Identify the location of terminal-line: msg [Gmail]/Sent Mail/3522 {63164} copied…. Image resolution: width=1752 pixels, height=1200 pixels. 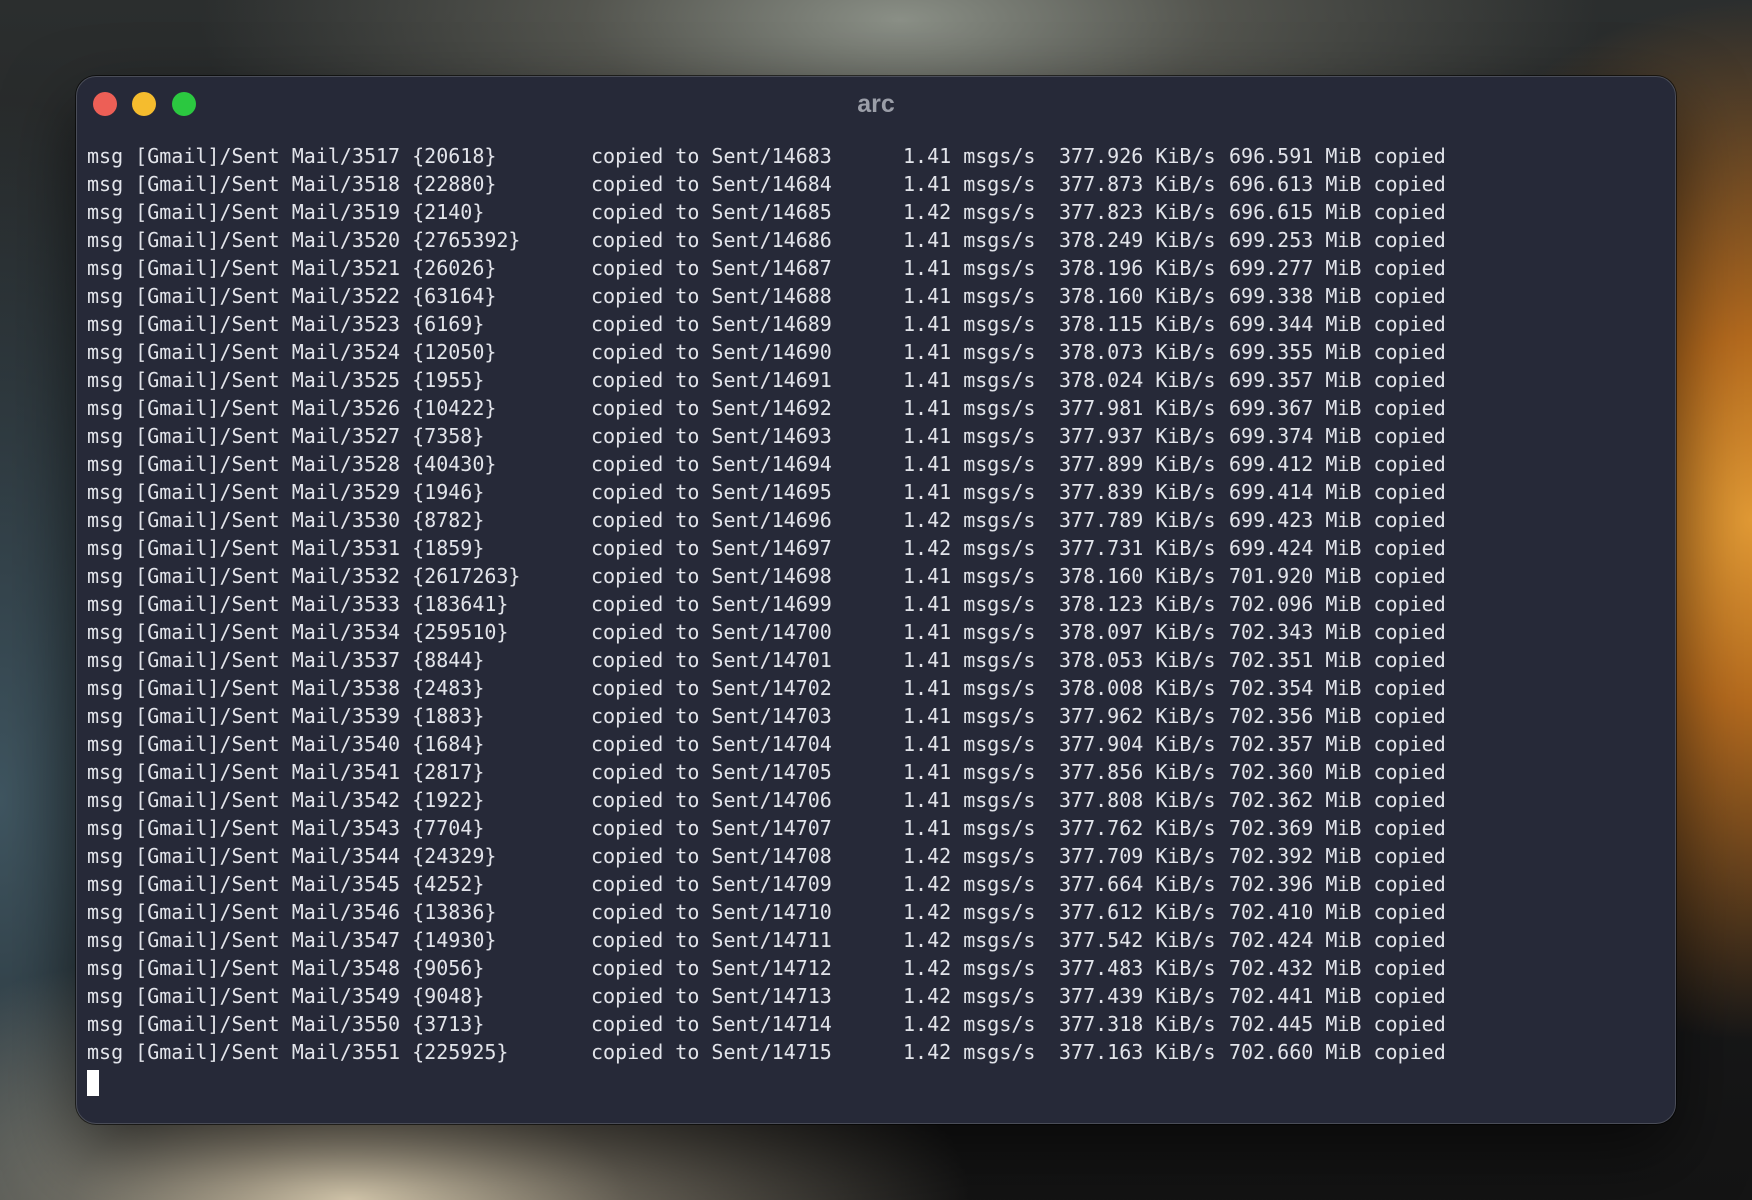
(881, 296).